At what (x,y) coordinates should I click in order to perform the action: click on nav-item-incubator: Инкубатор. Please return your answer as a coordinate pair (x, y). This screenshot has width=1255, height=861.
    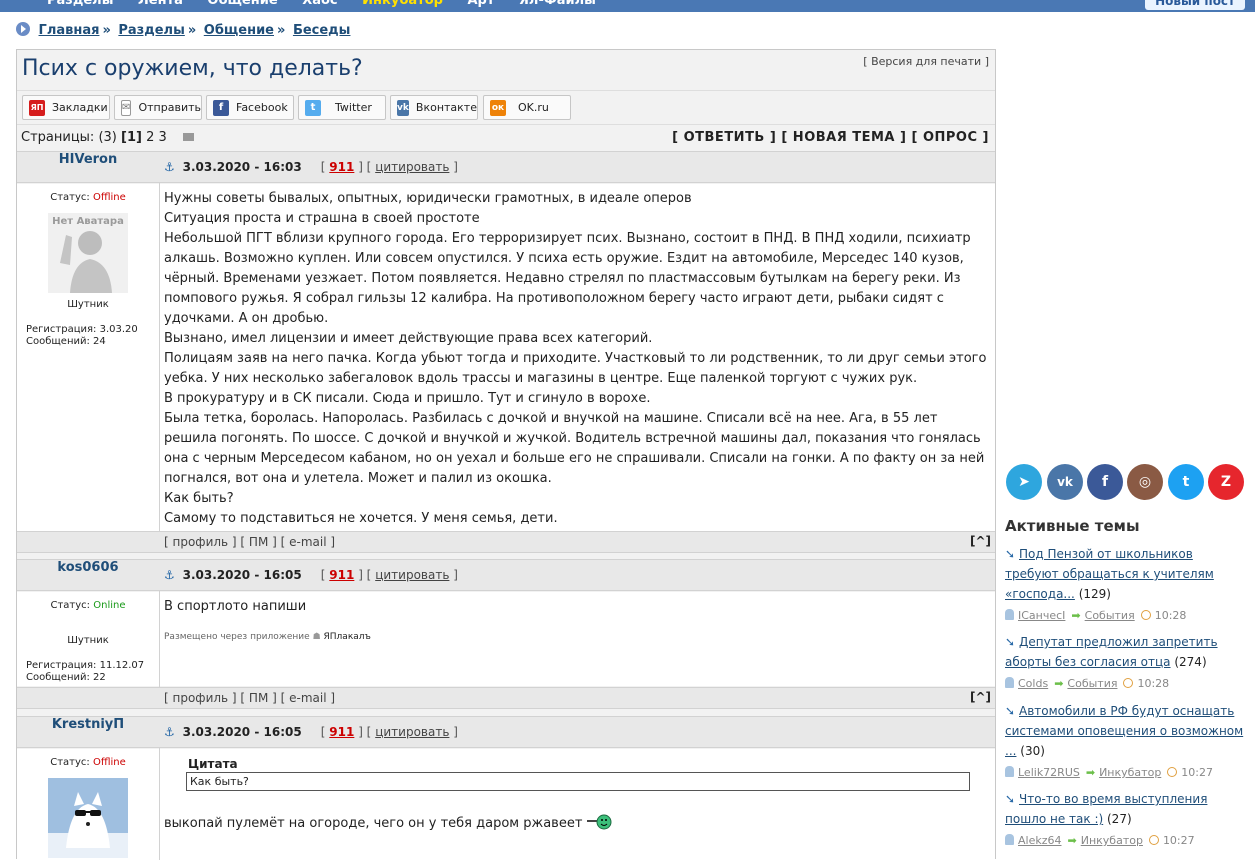
    Looking at the image, I should click on (402, 4).